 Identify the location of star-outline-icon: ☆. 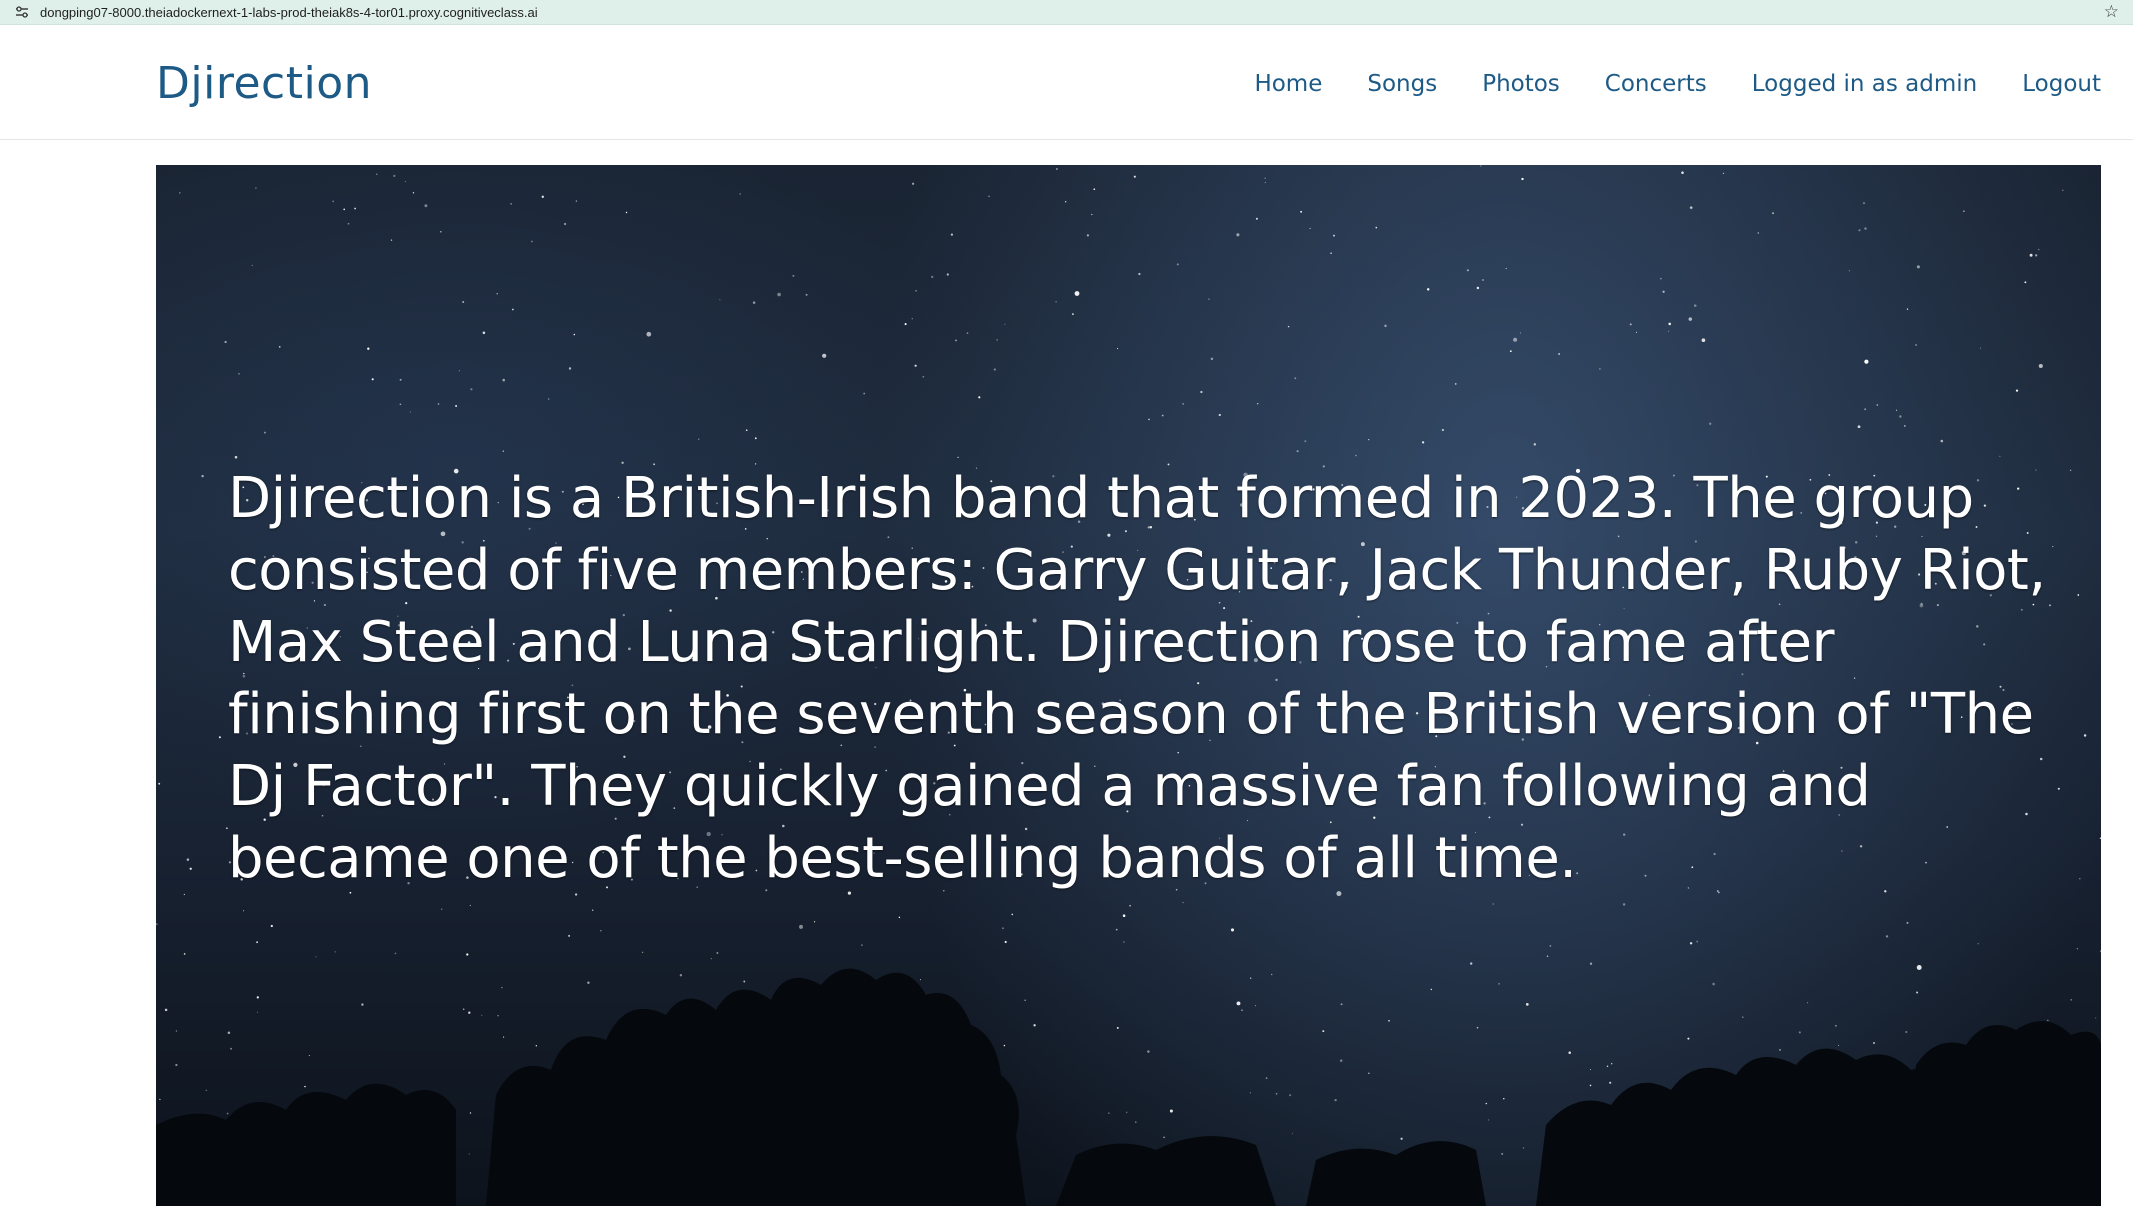
(2111, 12).